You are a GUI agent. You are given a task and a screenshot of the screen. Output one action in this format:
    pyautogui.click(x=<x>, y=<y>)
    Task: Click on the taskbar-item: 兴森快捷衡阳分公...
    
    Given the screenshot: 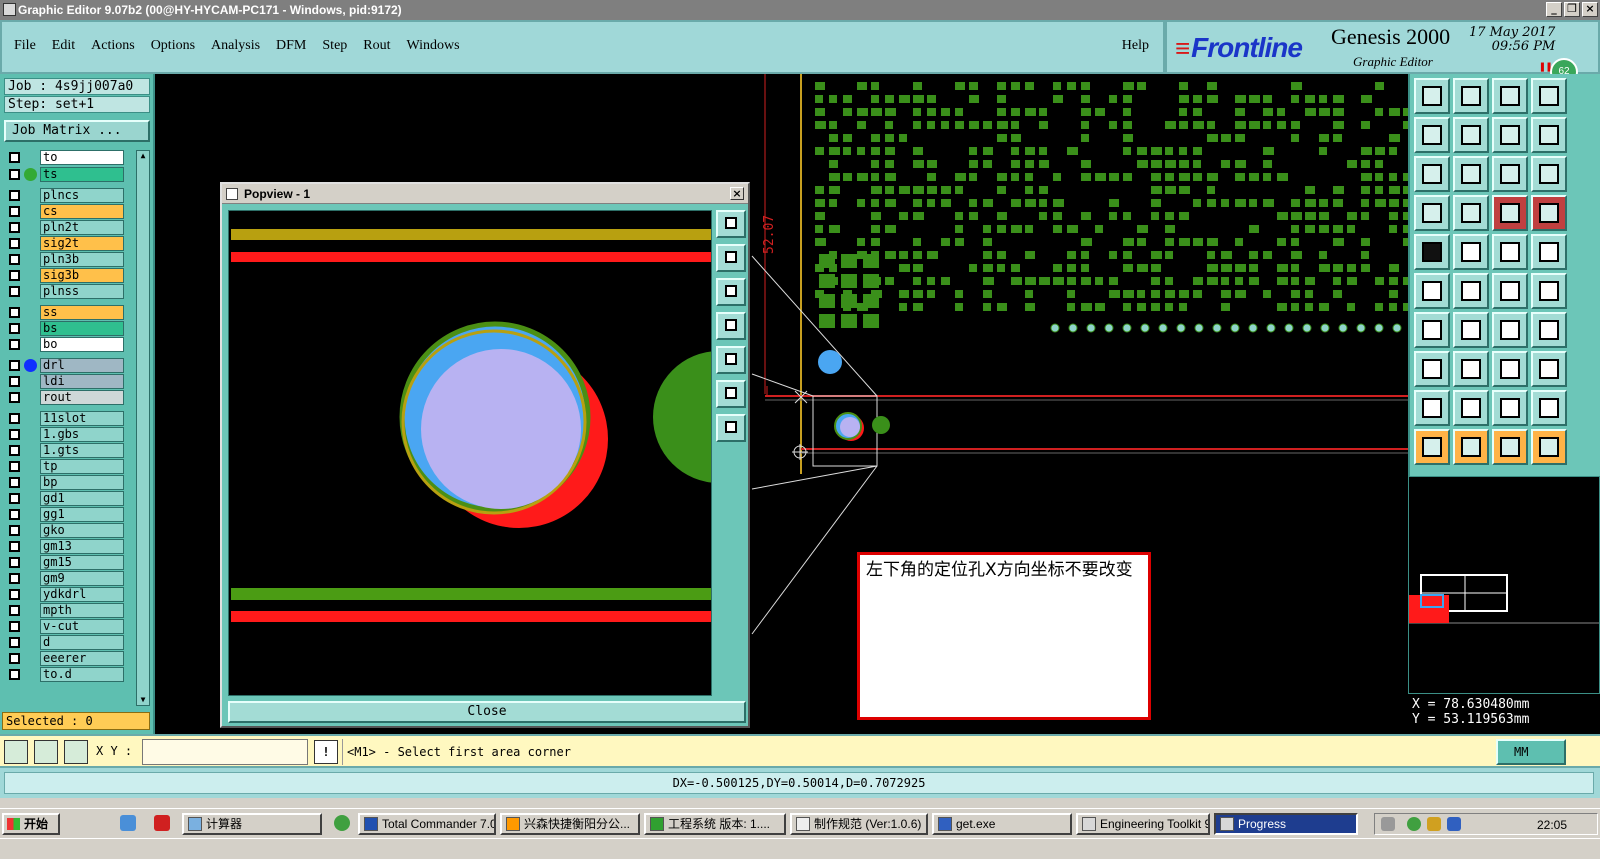 What is the action you would take?
    pyautogui.click(x=570, y=824)
    